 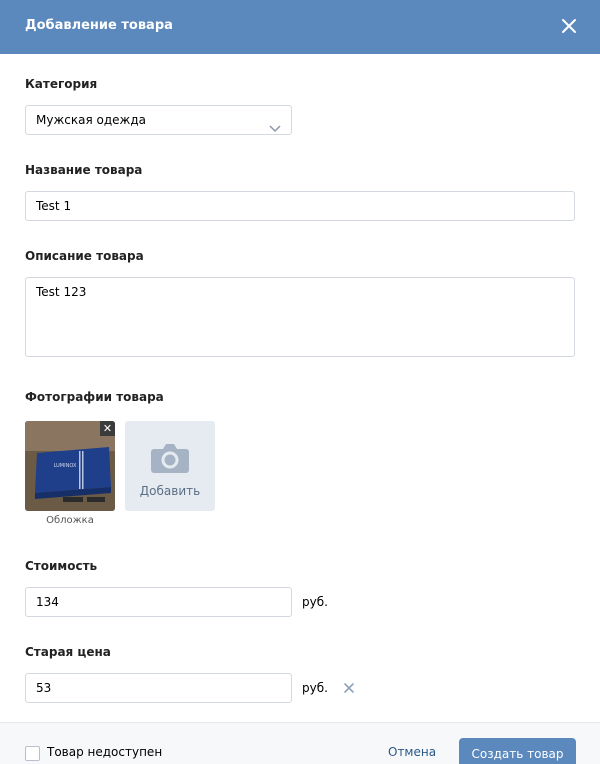 I want to click on old-price-unit: руб., so click(x=315, y=688).